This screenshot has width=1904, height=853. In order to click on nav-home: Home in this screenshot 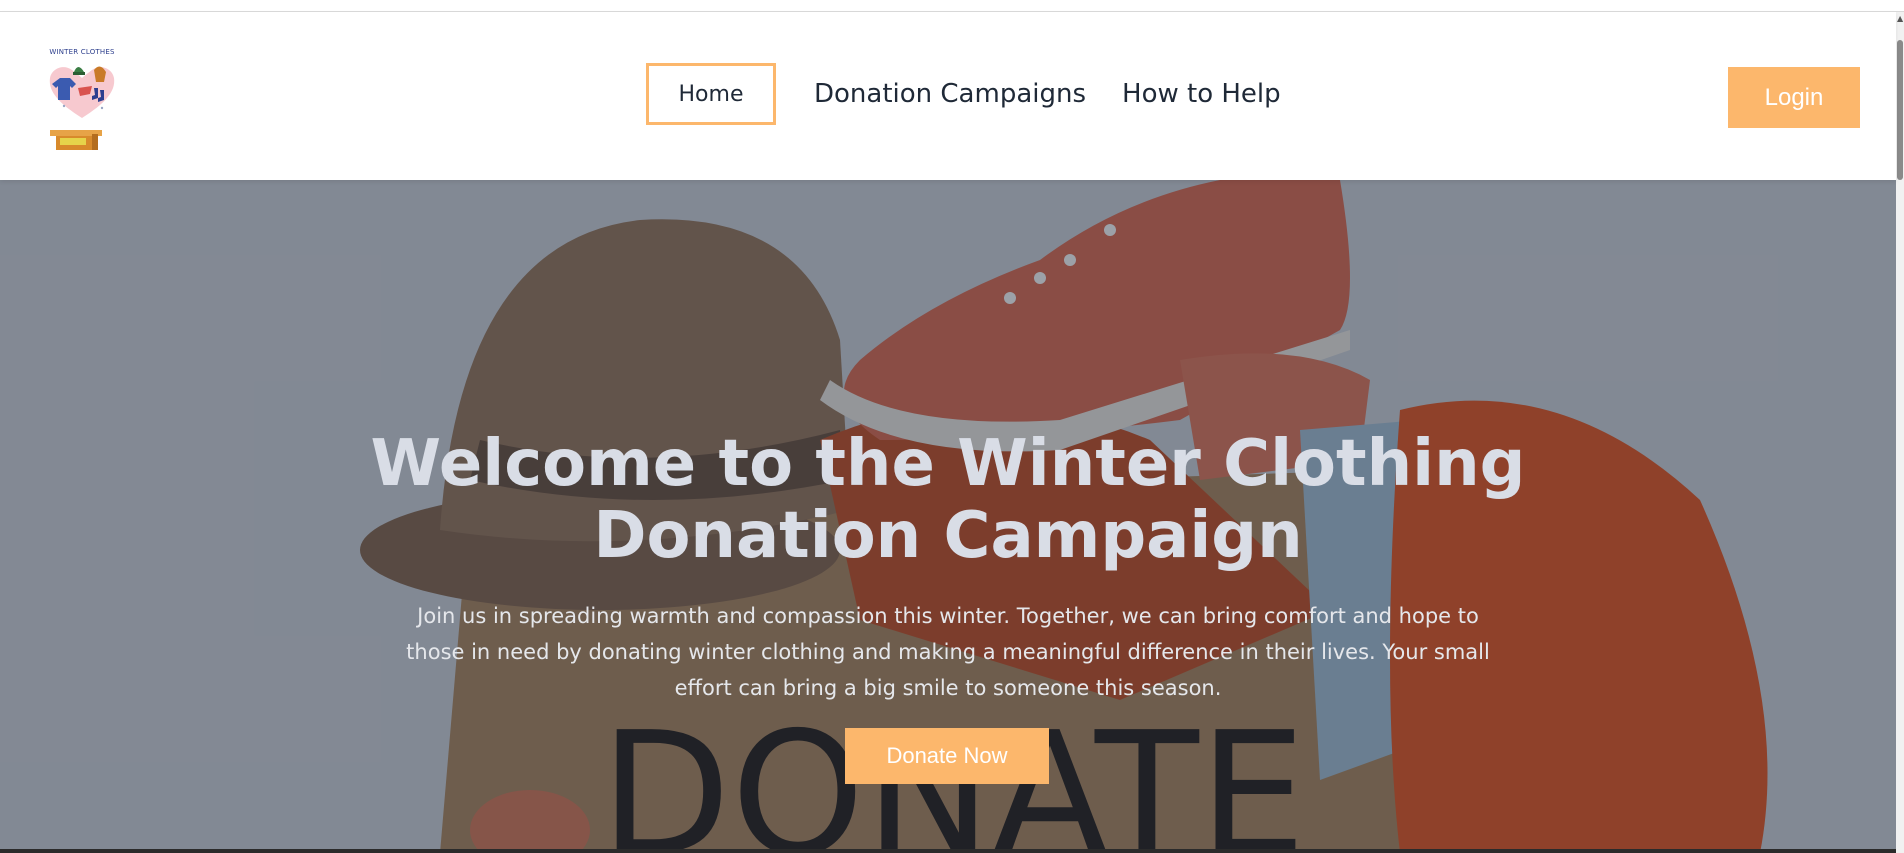, I will do `click(711, 94)`.